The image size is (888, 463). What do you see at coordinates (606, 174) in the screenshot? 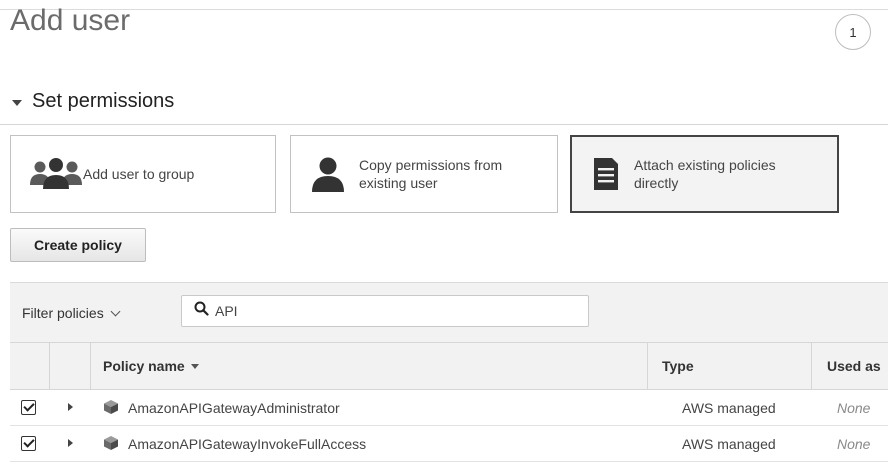
I see `document-icon` at bounding box center [606, 174].